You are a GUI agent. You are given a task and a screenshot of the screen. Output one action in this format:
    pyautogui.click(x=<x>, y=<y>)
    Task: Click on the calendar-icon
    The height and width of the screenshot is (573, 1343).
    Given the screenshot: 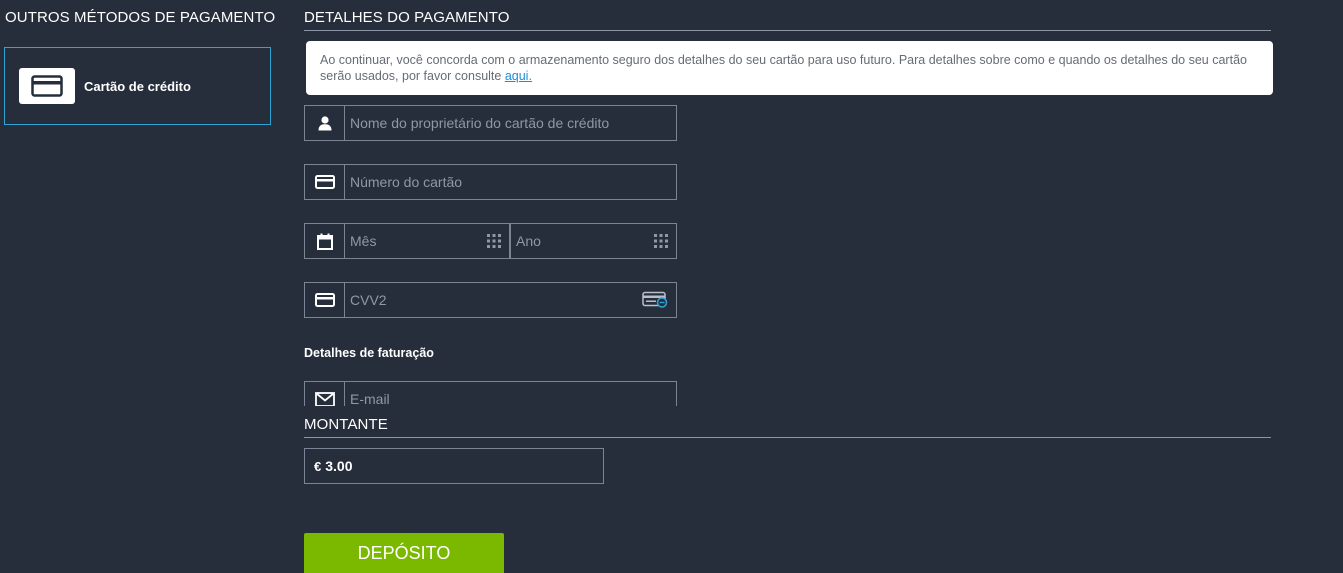 What is the action you would take?
    pyautogui.click(x=325, y=241)
    